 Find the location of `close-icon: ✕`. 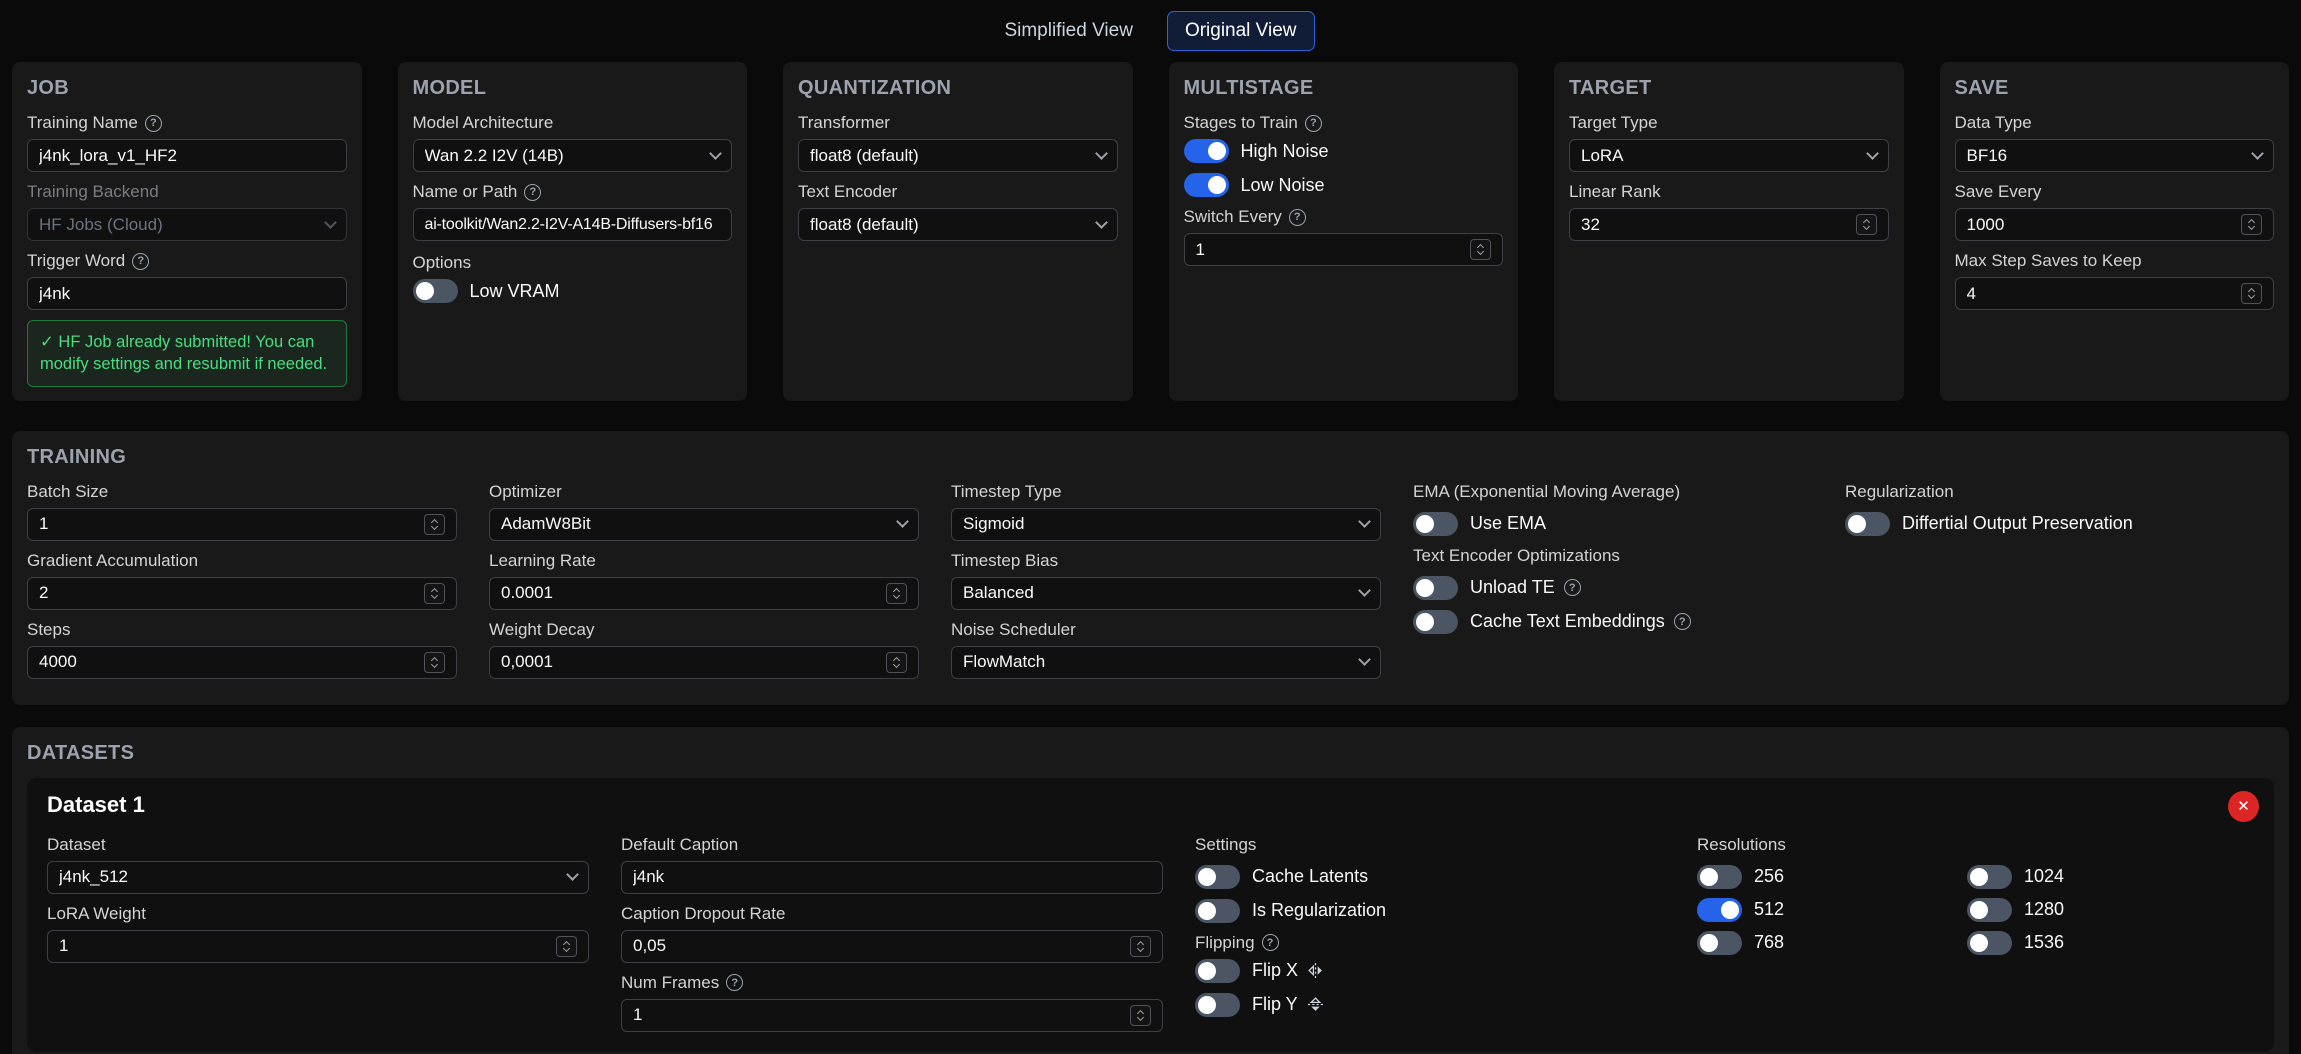

close-icon: ✕ is located at coordinates (2243, 807).